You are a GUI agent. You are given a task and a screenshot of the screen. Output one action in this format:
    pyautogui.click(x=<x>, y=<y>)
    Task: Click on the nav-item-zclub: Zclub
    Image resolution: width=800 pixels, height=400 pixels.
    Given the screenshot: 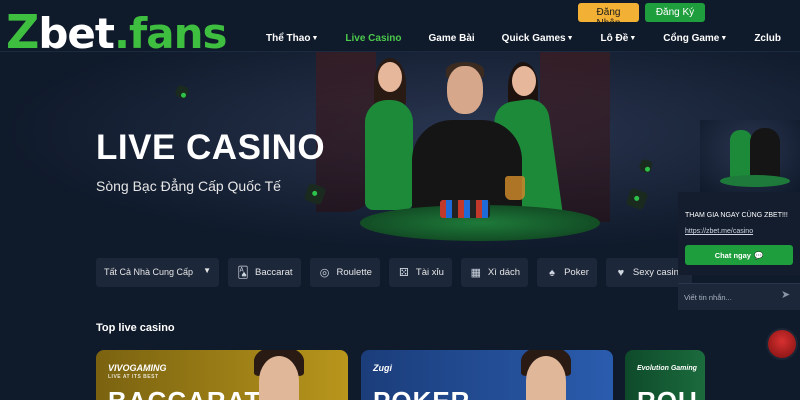 What is the action you would take?
    pyautogui.click(x=767, y=38)
    